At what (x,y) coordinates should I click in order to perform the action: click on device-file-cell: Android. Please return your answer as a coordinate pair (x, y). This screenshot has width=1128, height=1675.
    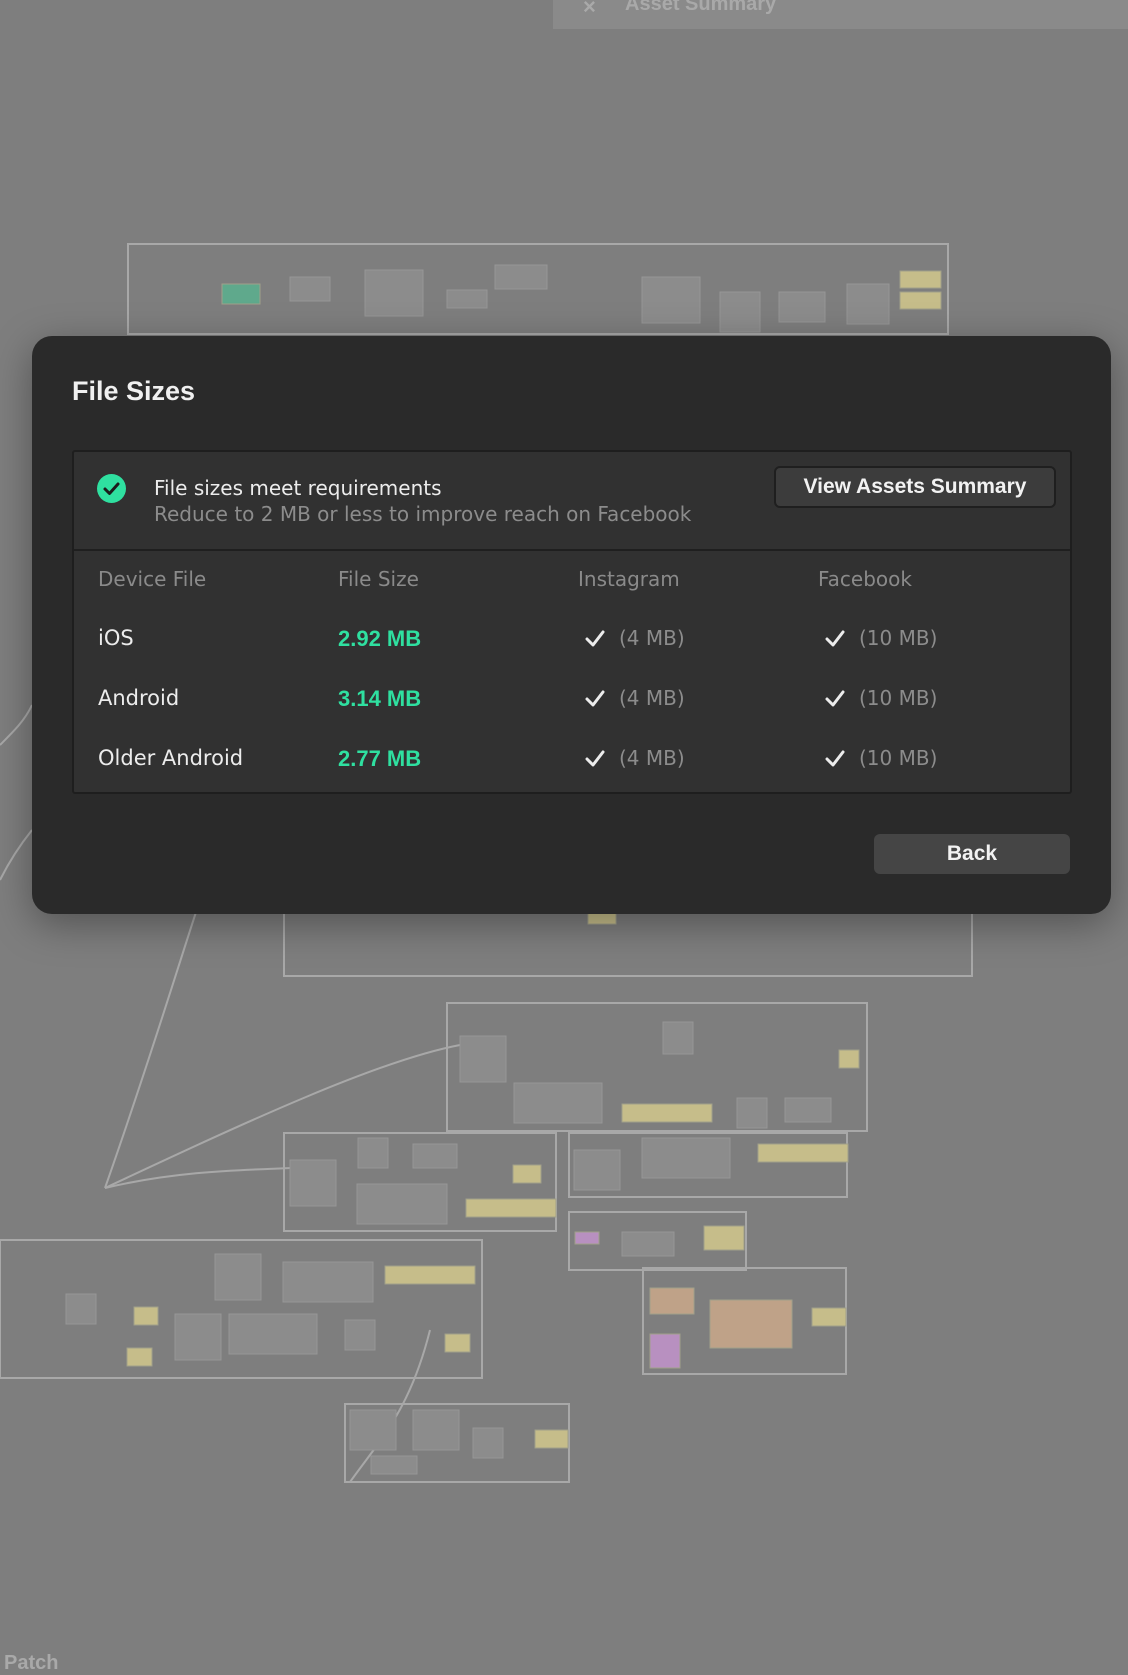
    Looking at the image, I should click on (139, 698).